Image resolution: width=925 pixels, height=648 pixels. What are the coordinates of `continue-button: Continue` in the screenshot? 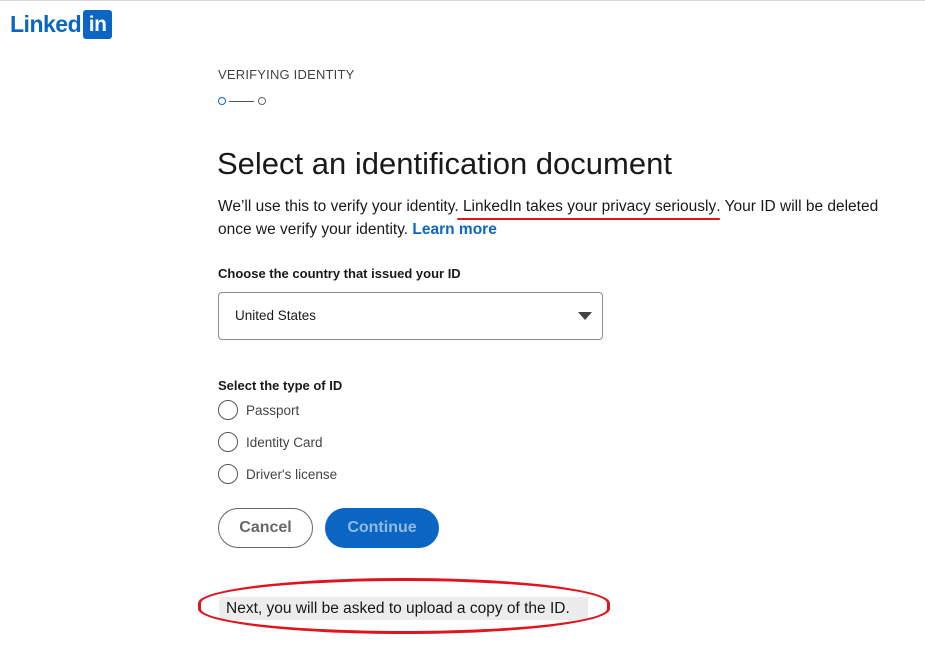 It's located at (382, 528).